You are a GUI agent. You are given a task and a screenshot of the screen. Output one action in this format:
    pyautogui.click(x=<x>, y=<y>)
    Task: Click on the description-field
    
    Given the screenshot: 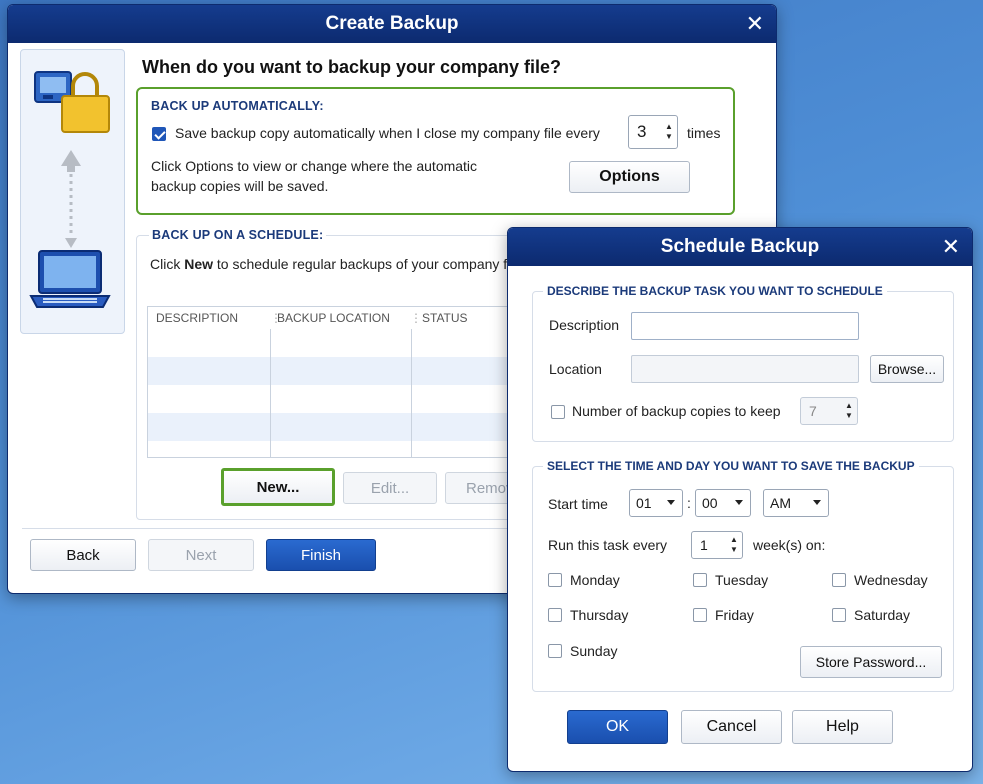 What is the action you would take?
    pyautogui.click(x=745, y=326)
    